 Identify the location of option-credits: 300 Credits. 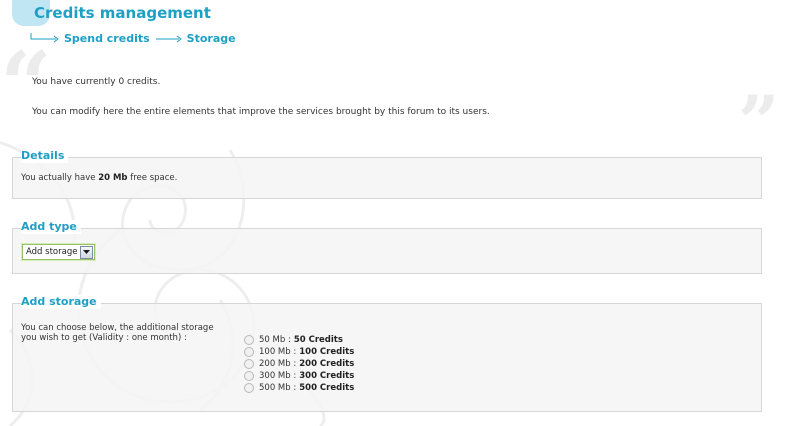
(327, 376).